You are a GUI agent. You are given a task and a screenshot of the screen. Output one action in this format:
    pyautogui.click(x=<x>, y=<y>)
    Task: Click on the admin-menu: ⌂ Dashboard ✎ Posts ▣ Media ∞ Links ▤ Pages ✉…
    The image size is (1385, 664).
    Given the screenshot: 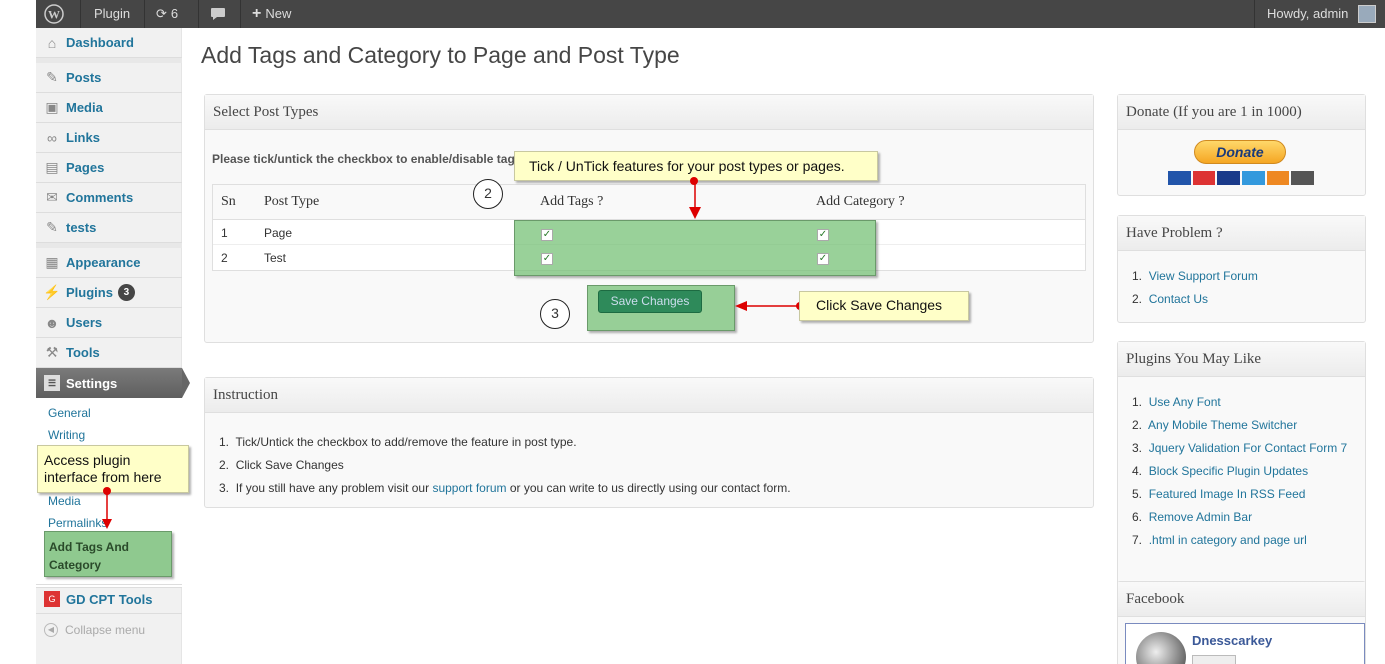 What is the action you would take?
    pyautogui.click(x=113, y=346)
    